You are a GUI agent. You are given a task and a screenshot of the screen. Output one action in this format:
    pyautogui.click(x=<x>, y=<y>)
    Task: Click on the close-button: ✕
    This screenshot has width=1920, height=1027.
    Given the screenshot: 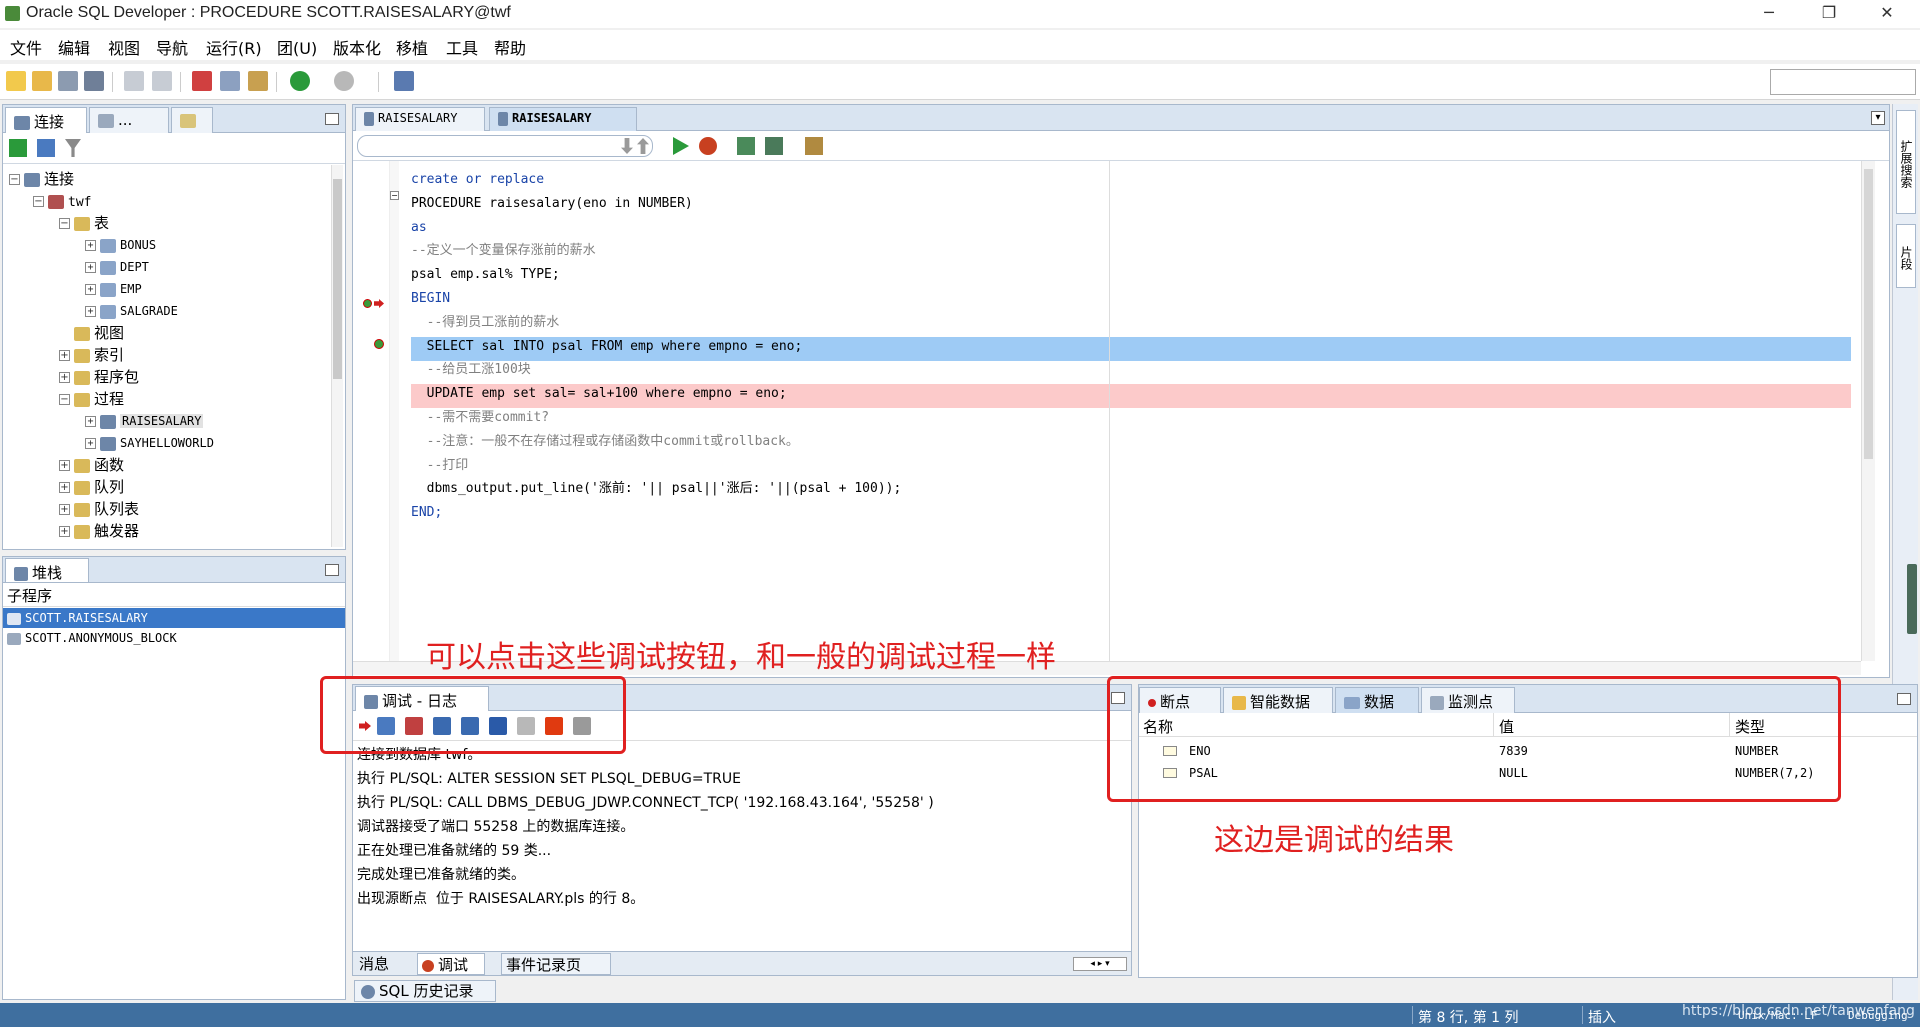 What is the action you would take?
    pyautogui.click(x=1887, y=14)
    